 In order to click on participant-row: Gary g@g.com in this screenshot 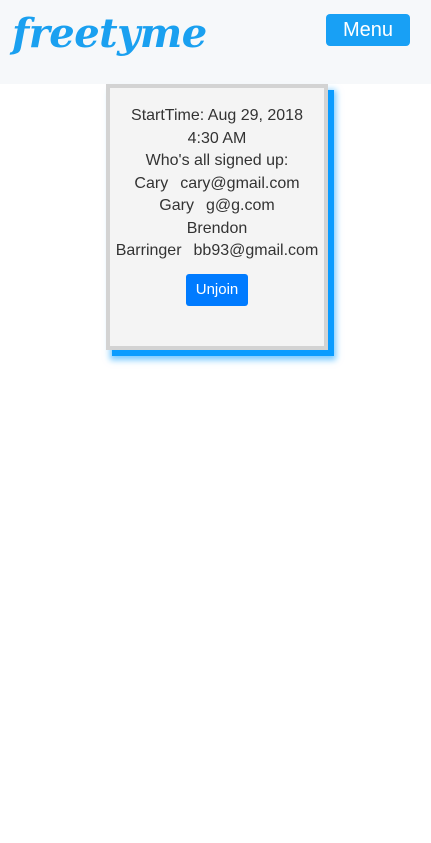, I will do `click(217, 206)`.